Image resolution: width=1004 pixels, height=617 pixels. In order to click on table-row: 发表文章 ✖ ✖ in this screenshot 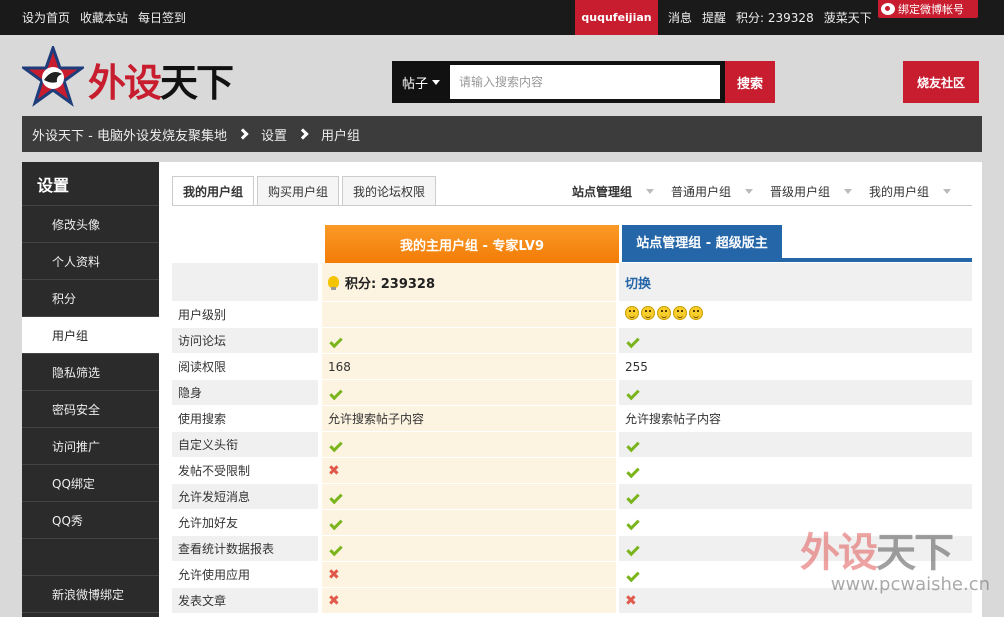, I will do `click(572, 601)`.